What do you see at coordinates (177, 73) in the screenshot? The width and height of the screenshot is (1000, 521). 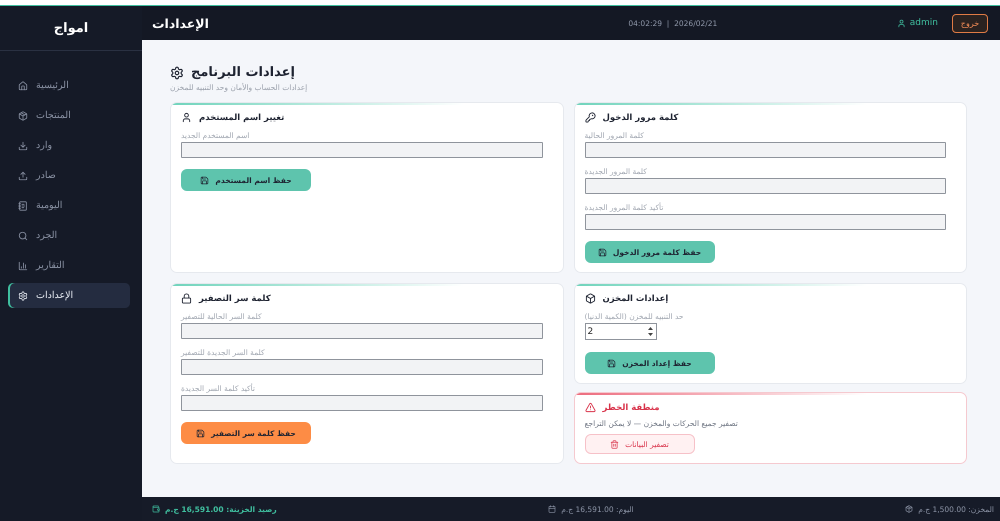 I see `settings-icon` at bounding box center [177, 73].